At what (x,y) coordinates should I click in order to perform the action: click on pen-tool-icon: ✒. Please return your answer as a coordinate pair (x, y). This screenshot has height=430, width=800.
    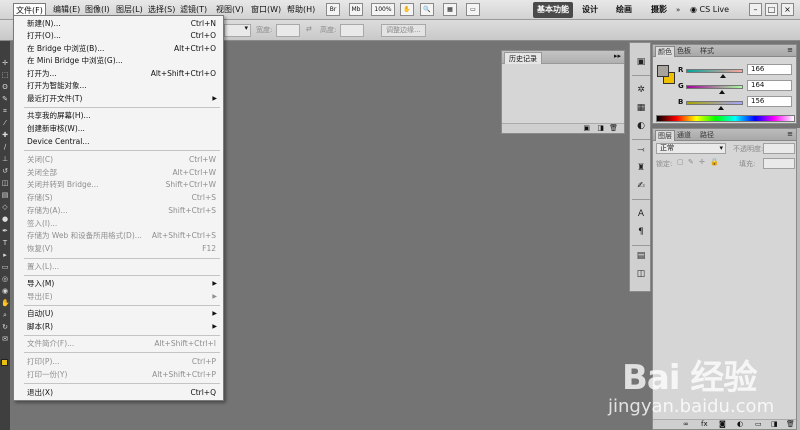
    Looking at the image, I should click on (5, 231).